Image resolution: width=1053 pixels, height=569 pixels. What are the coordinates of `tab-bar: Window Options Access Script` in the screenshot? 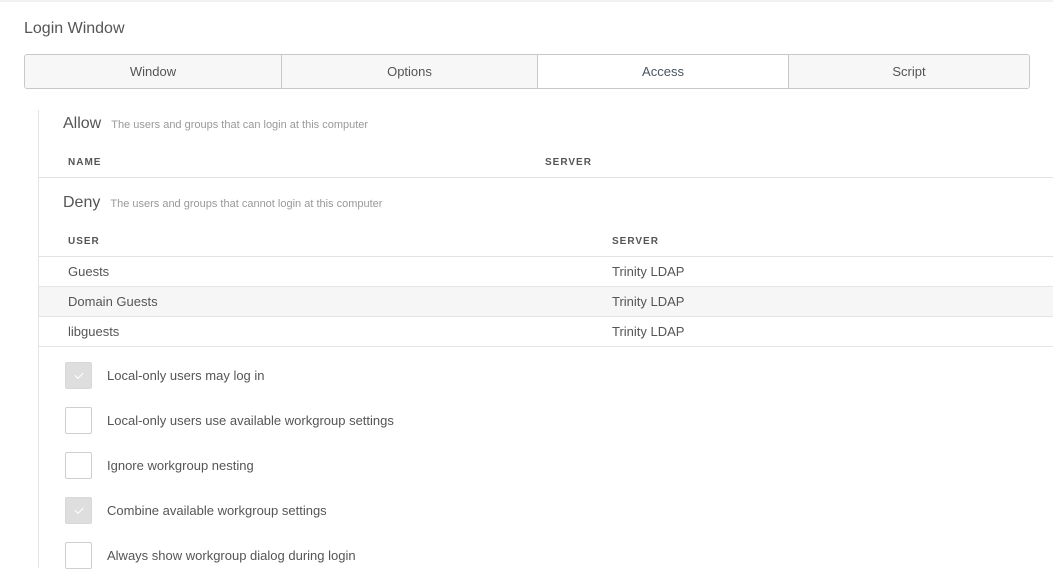 It's located at (527, 71).